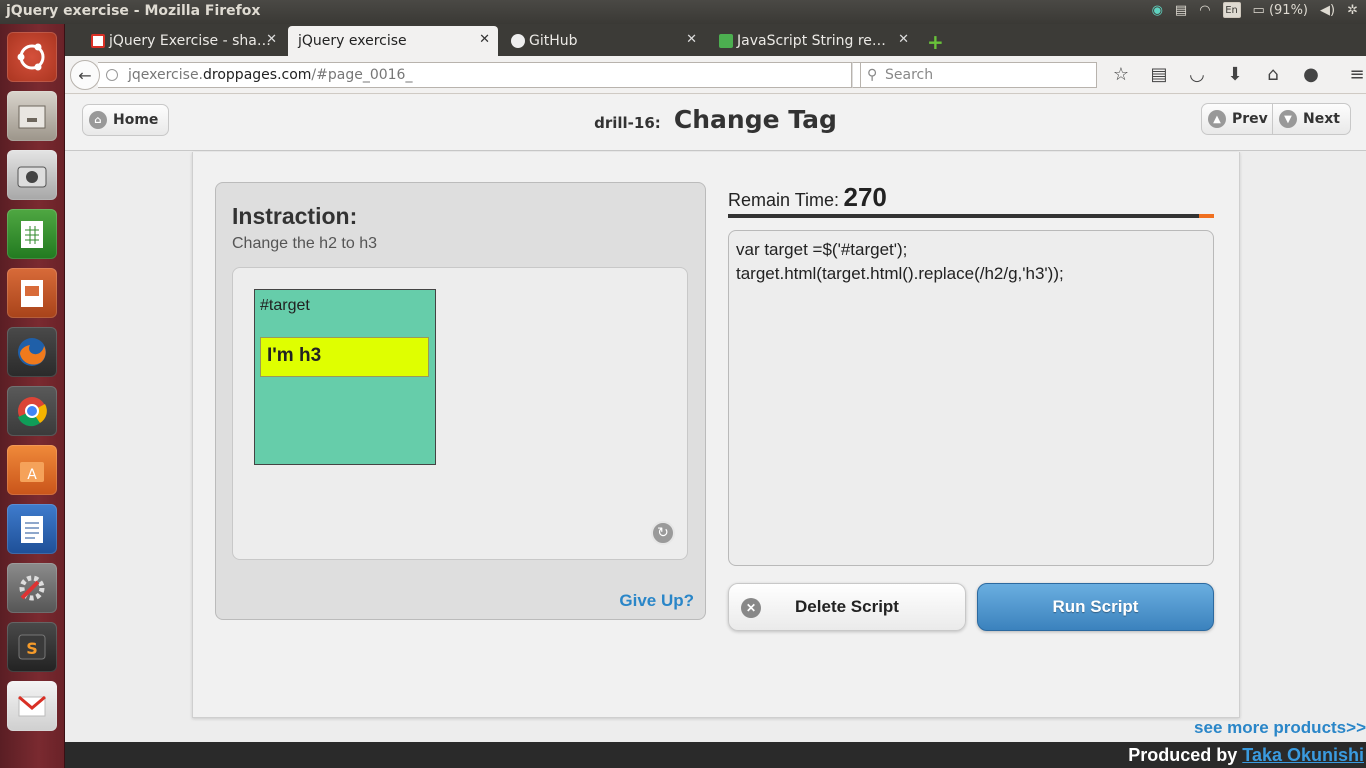 The image size is (1366, 768). What do you see at coordinates (909, 75) in the screenshot?
I see `search-placeholder: Search` at bounding box center [909, 75].